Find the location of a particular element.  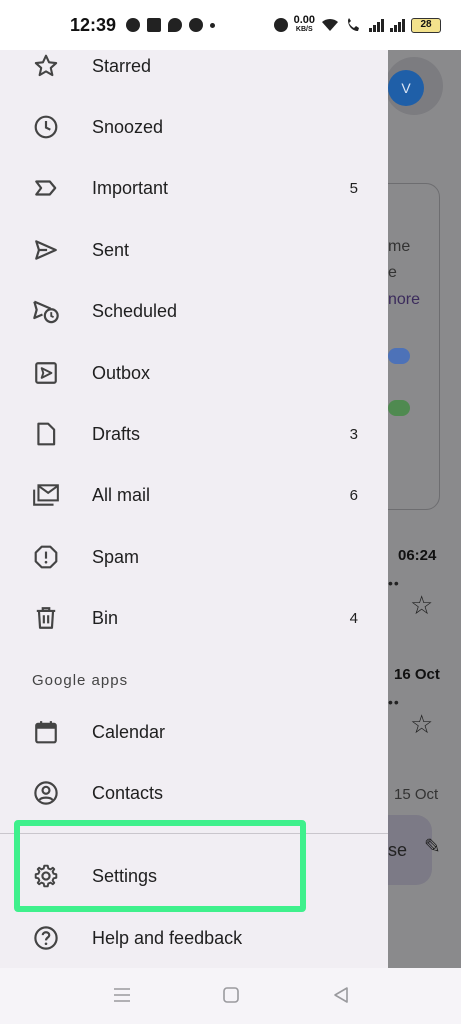

more-notifications-icon is located at coordinates (213, 25).